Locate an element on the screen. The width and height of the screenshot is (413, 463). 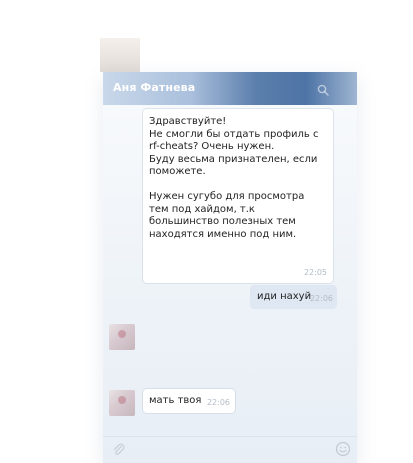
contact-name: Аня Фатнева is located at coordinates (154, 87).